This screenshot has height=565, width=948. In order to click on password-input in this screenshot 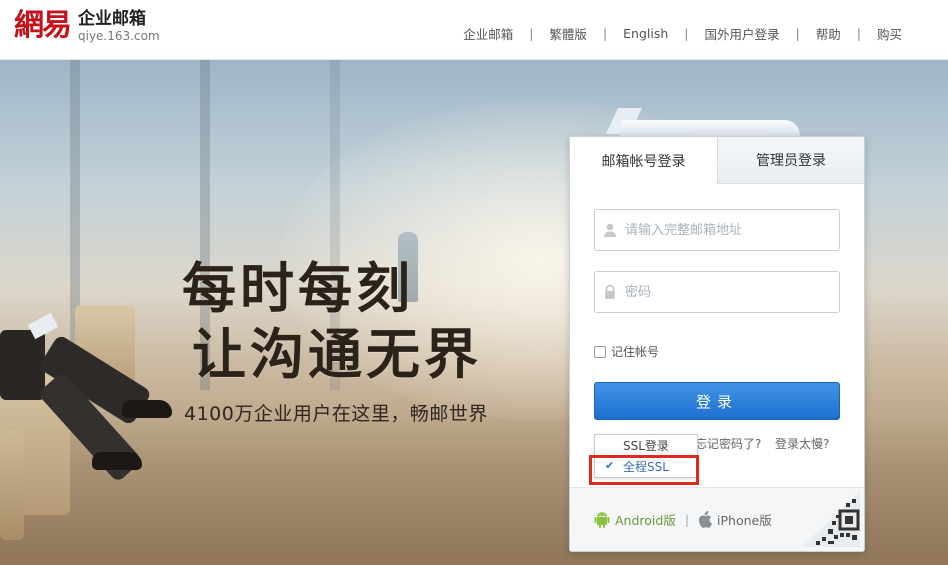, I will do `click(732, 292)`.